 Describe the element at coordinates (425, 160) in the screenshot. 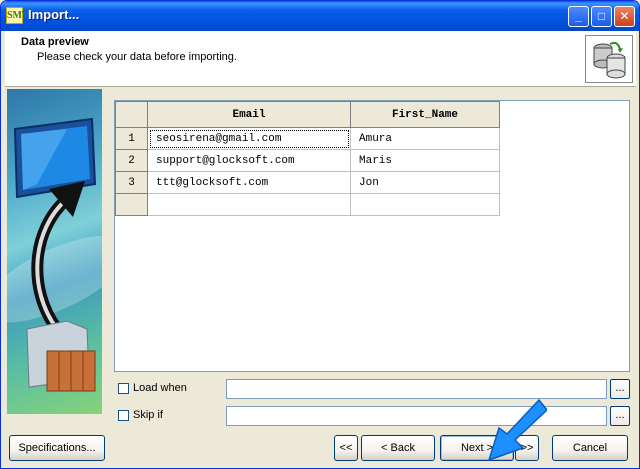

I see `cell-first-name: Maris` at that location.